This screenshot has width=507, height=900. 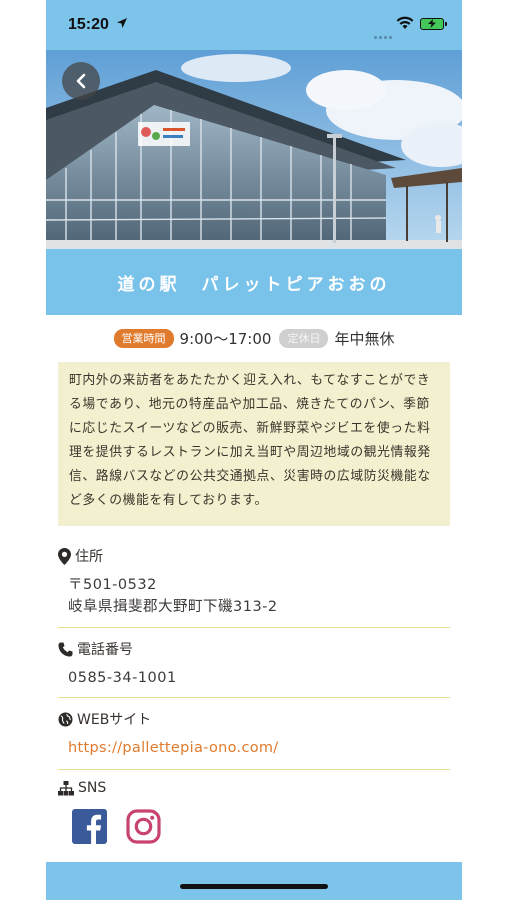 What do you see at coordinates (254, 556) in the screenshot?
I see `address-label-row: 住所` at bounding box center [254, 556].